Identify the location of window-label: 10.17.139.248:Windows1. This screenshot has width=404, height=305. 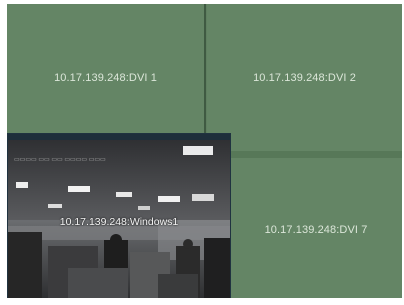
(119, 222).